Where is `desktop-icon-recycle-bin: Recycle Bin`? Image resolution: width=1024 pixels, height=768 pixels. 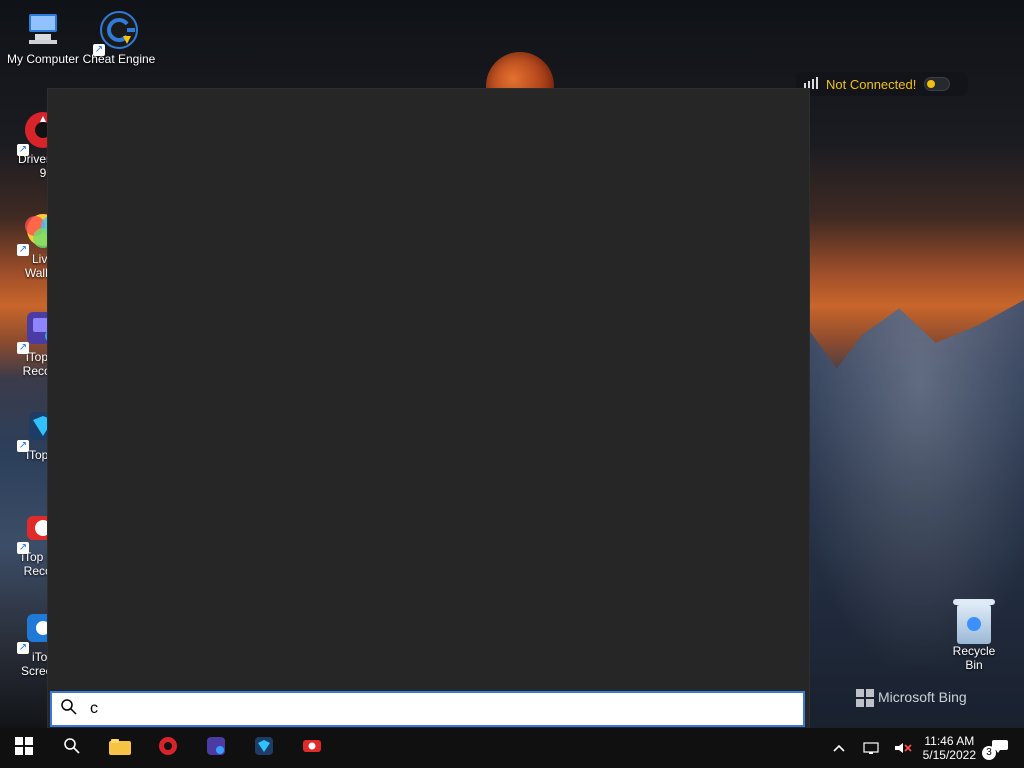
desktop-icon-recycle-bin: Recycle Bin is located at coordinates (974, 635).